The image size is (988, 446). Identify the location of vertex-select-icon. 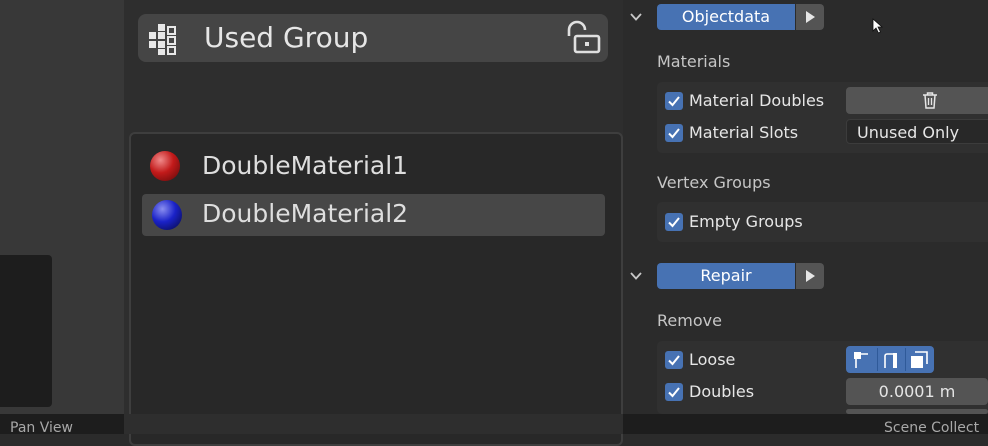
(861, 360).